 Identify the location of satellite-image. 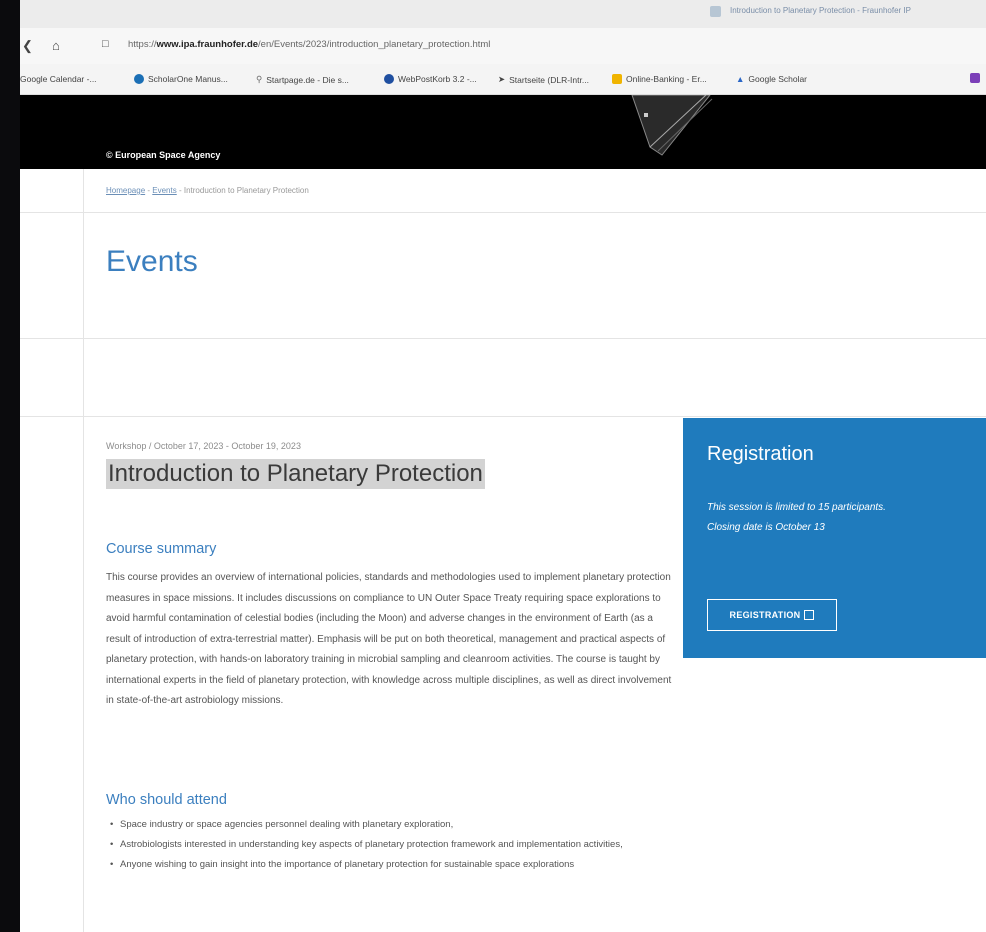
(672, 125).